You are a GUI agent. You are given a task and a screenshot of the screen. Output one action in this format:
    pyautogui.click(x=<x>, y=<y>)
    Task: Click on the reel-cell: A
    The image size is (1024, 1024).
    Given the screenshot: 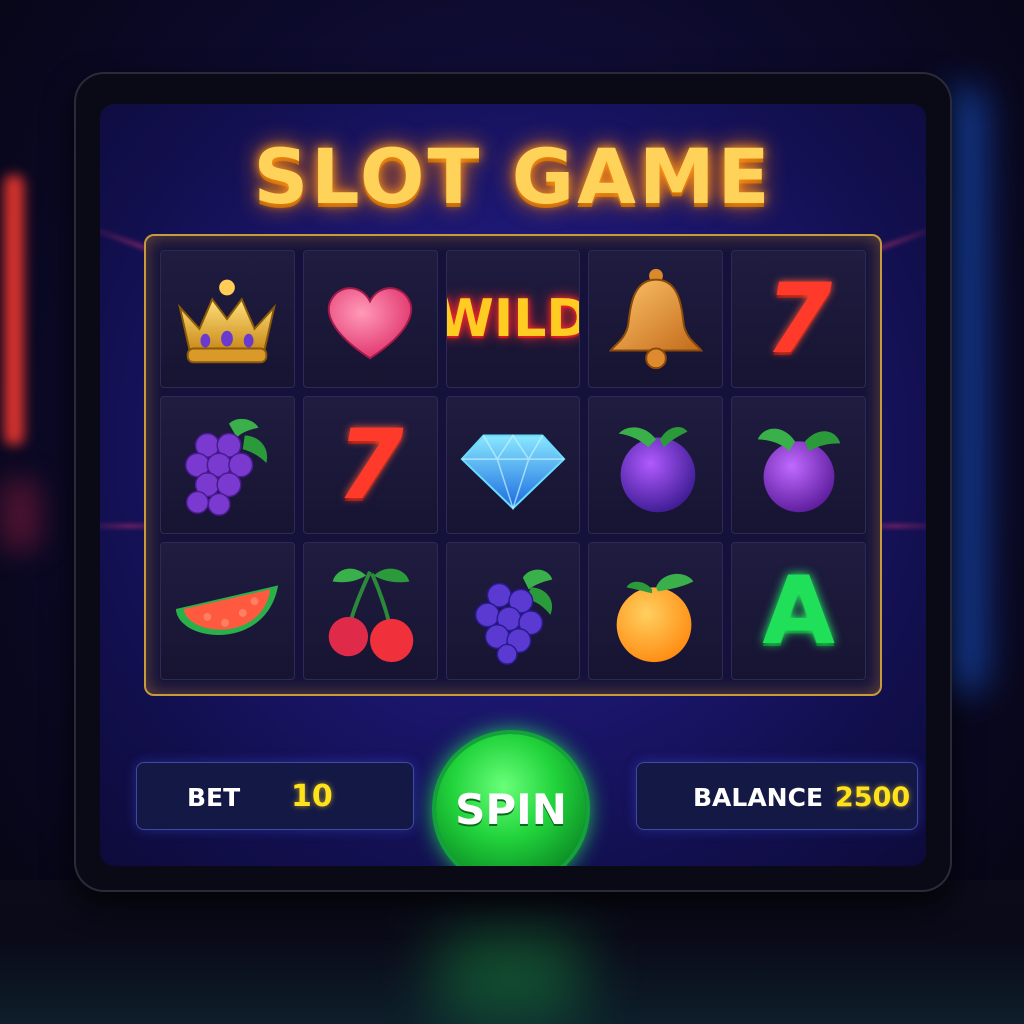 What is the action you would take?
    pyautogui.click(x=798, y=611)
    